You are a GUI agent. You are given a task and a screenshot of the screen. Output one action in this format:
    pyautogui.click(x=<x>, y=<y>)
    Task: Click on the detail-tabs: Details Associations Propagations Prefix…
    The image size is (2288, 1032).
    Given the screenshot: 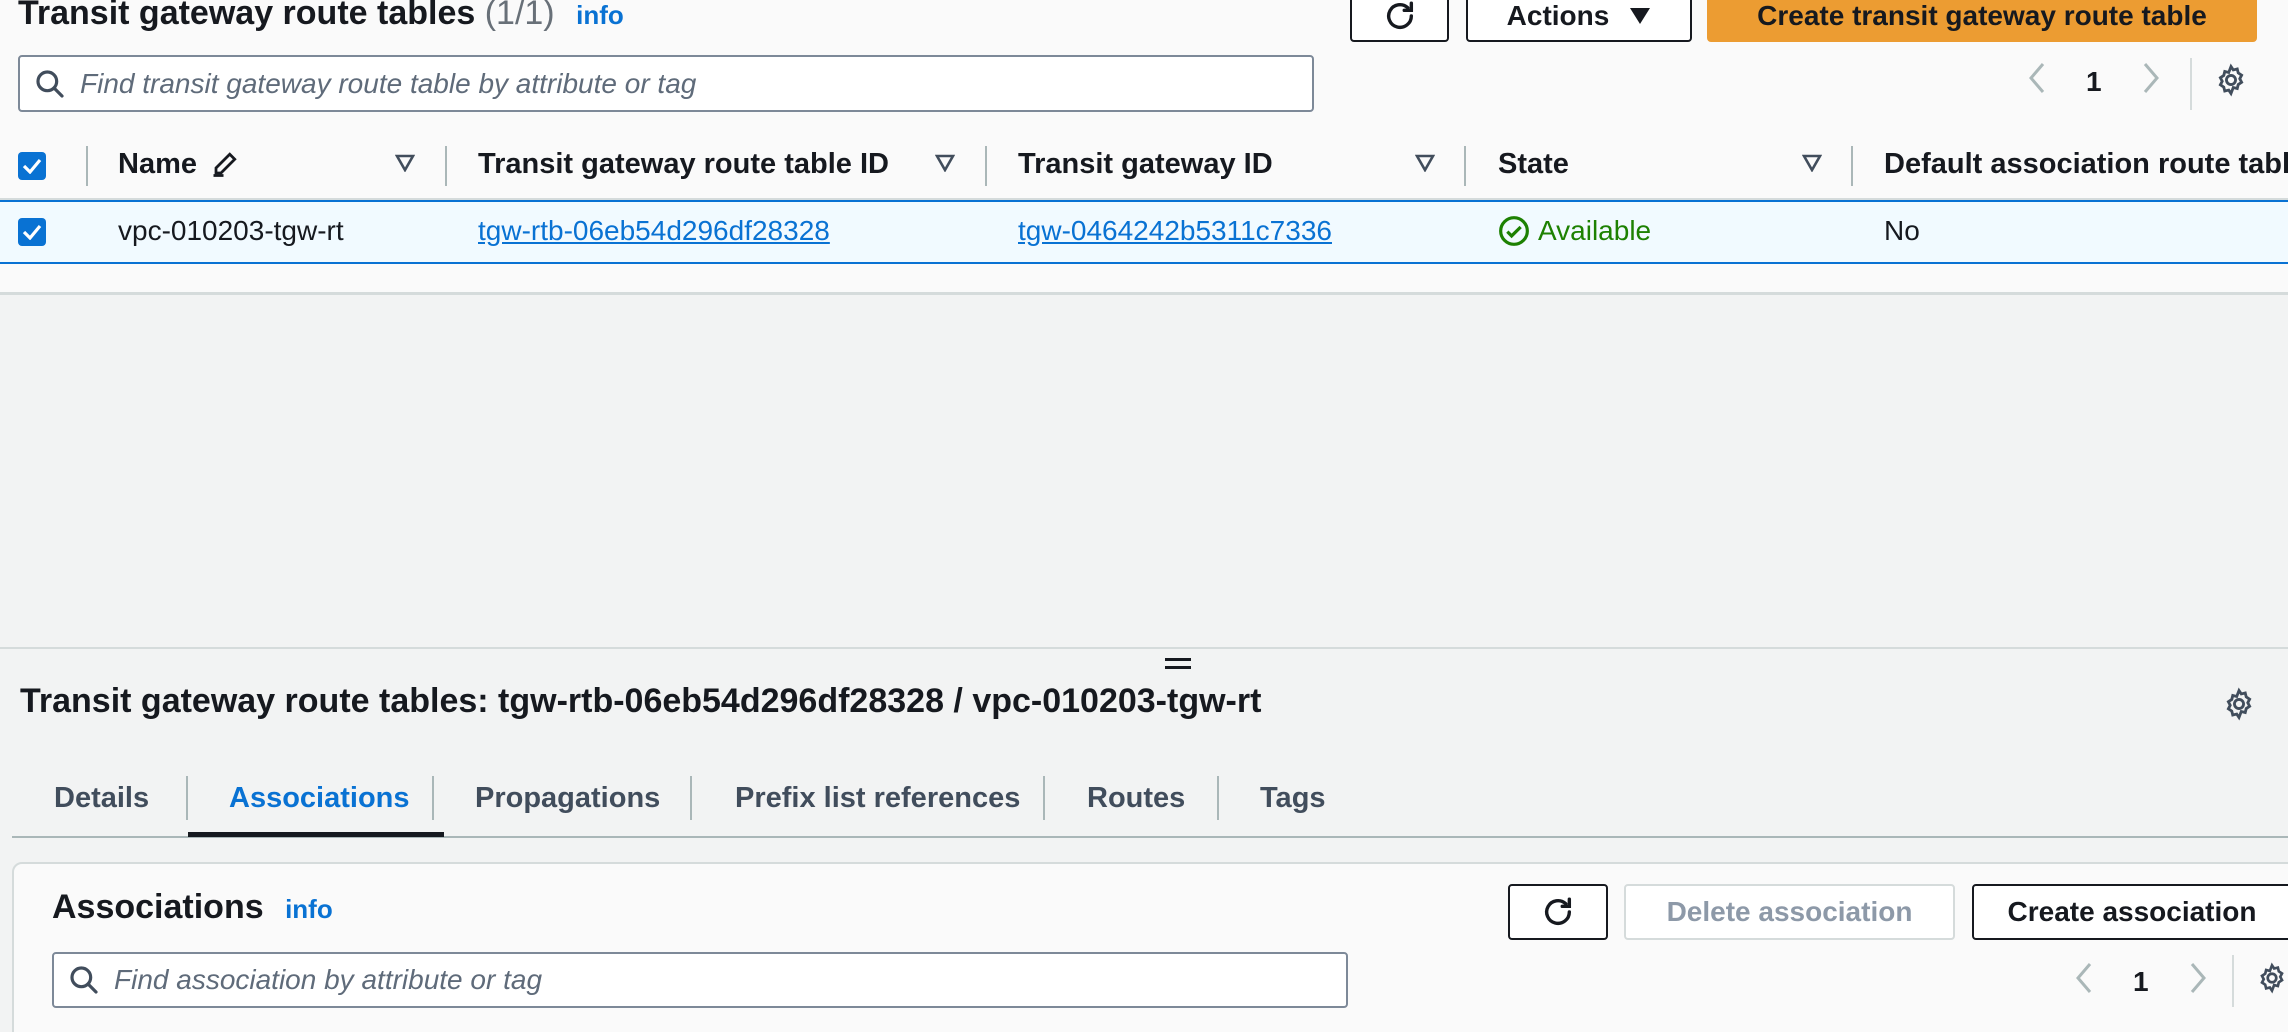 What is the action you would take?
    pyautogui.click(x=1150, y=805)
    